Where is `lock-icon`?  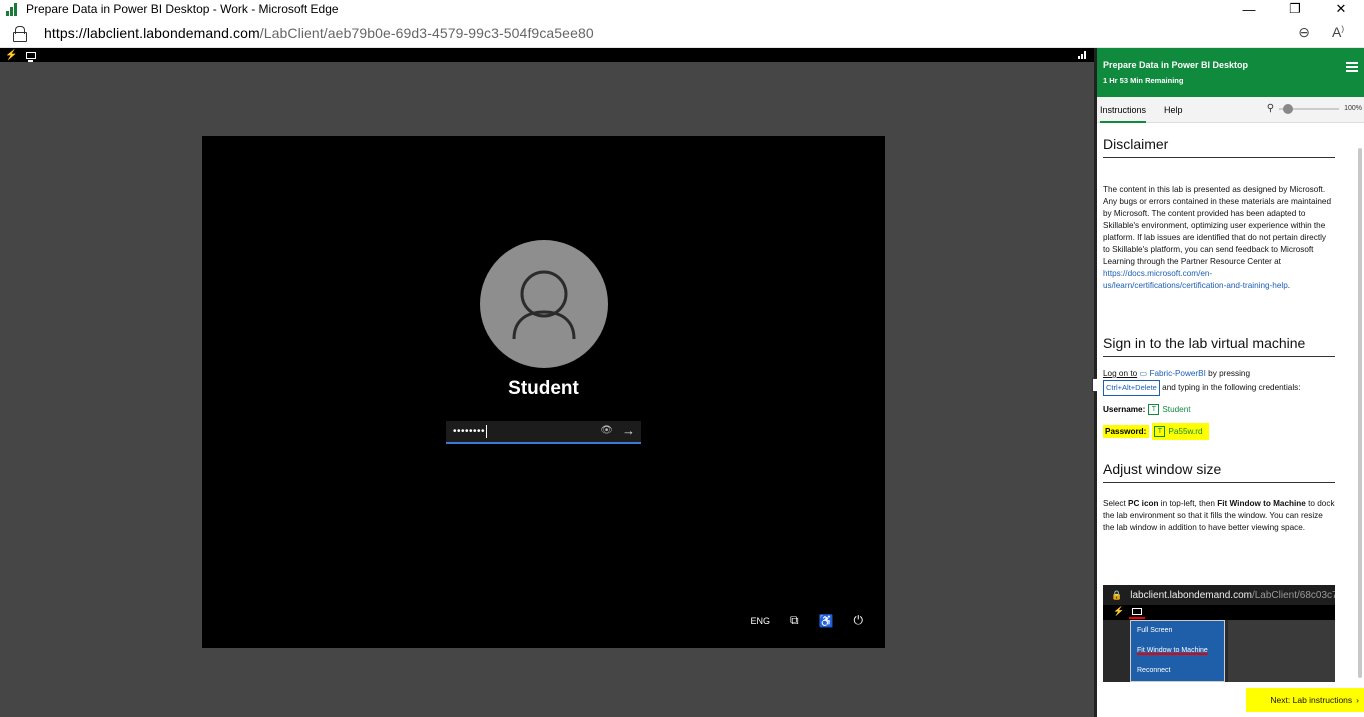
lock-icon is located at coordinates (20, 33).